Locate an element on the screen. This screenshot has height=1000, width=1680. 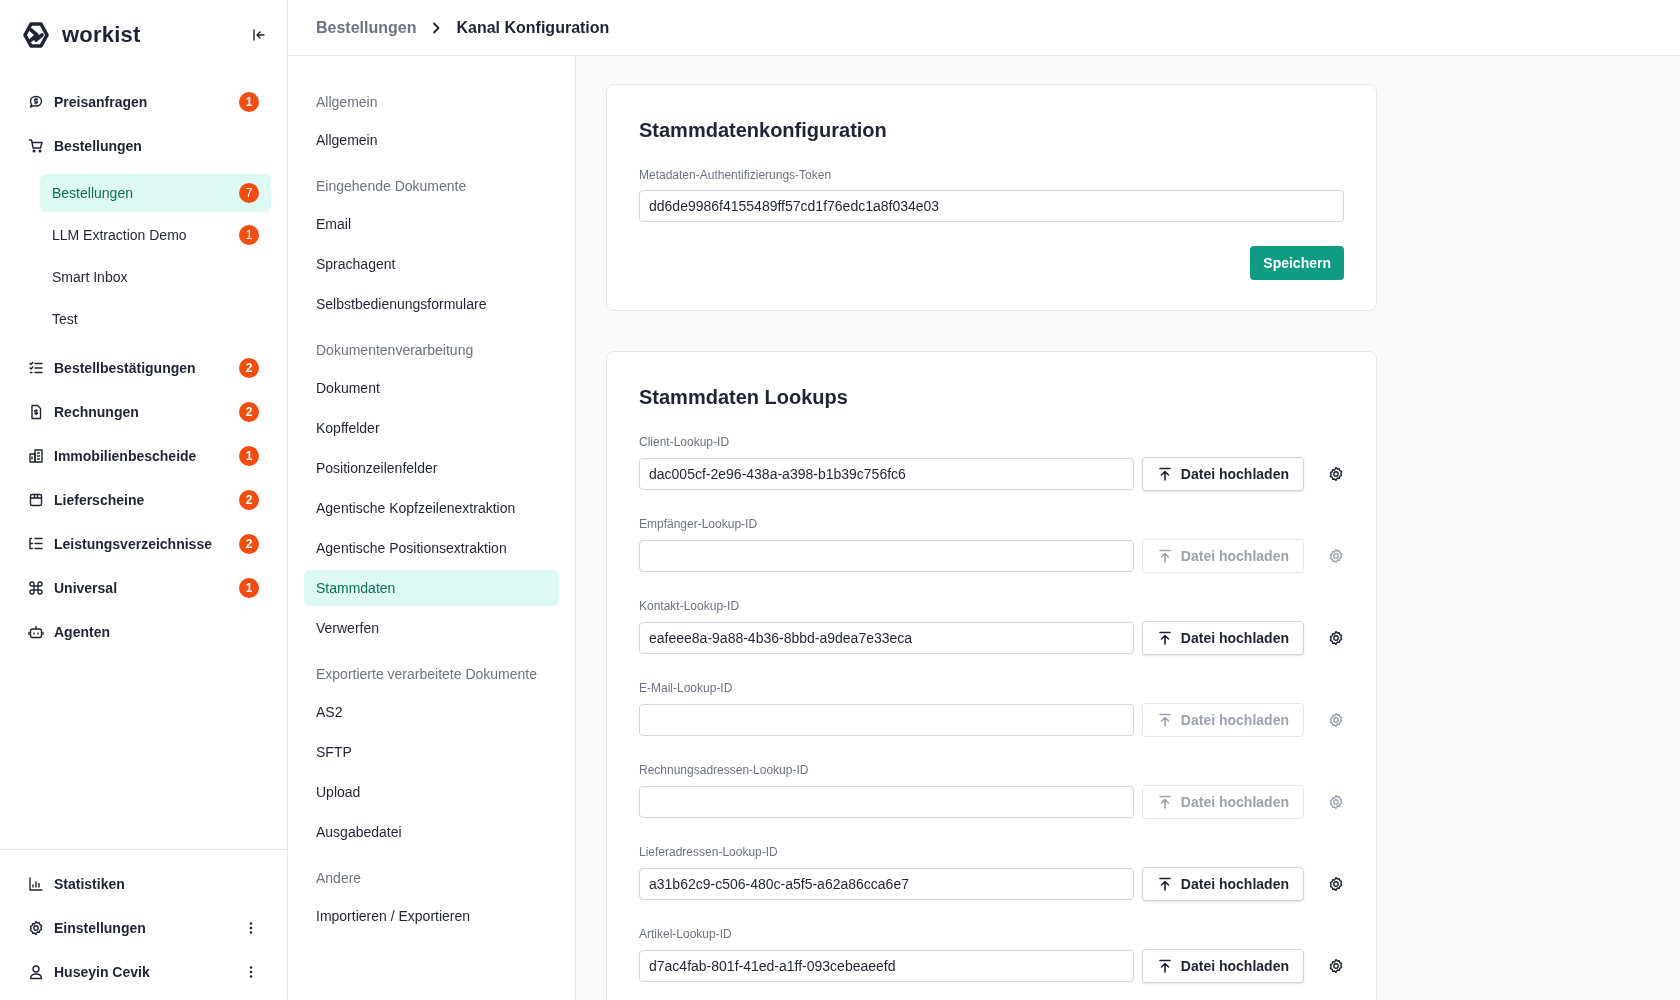
sub-nav-item: Smart Inbox is located at coordinates (155, 277).